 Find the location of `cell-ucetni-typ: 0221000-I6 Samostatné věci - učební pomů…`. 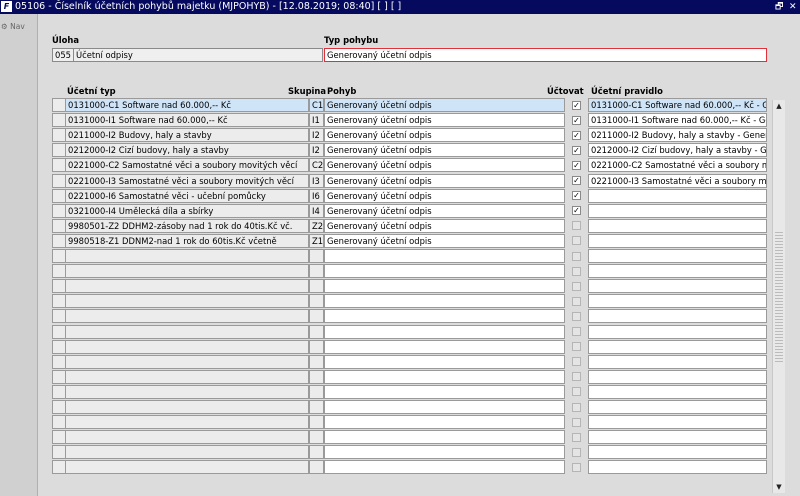

cell-ucetni-typ: 0221000-I6 Samostatné věci - učební pomů… is located at coordinates (187, 195).